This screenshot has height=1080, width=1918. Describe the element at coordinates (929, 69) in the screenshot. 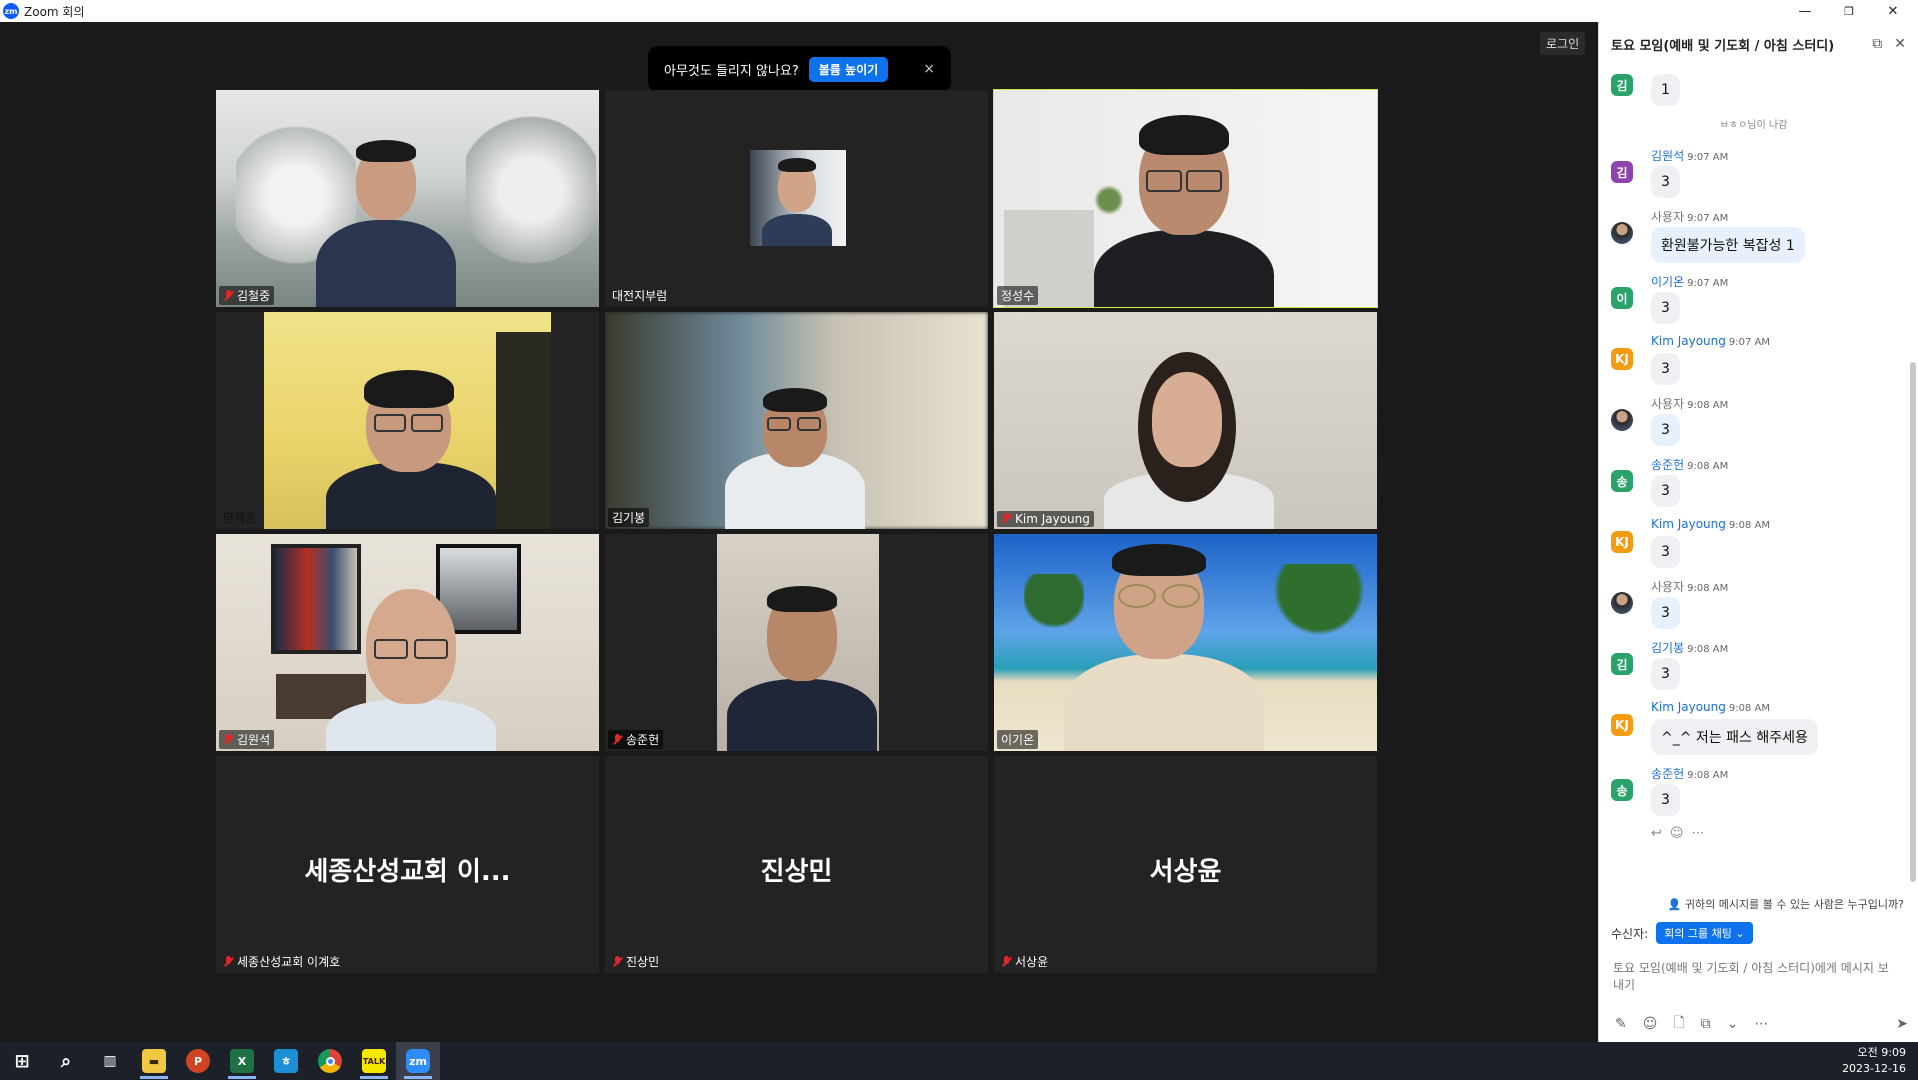

I see `close-icon: ×` at that location.